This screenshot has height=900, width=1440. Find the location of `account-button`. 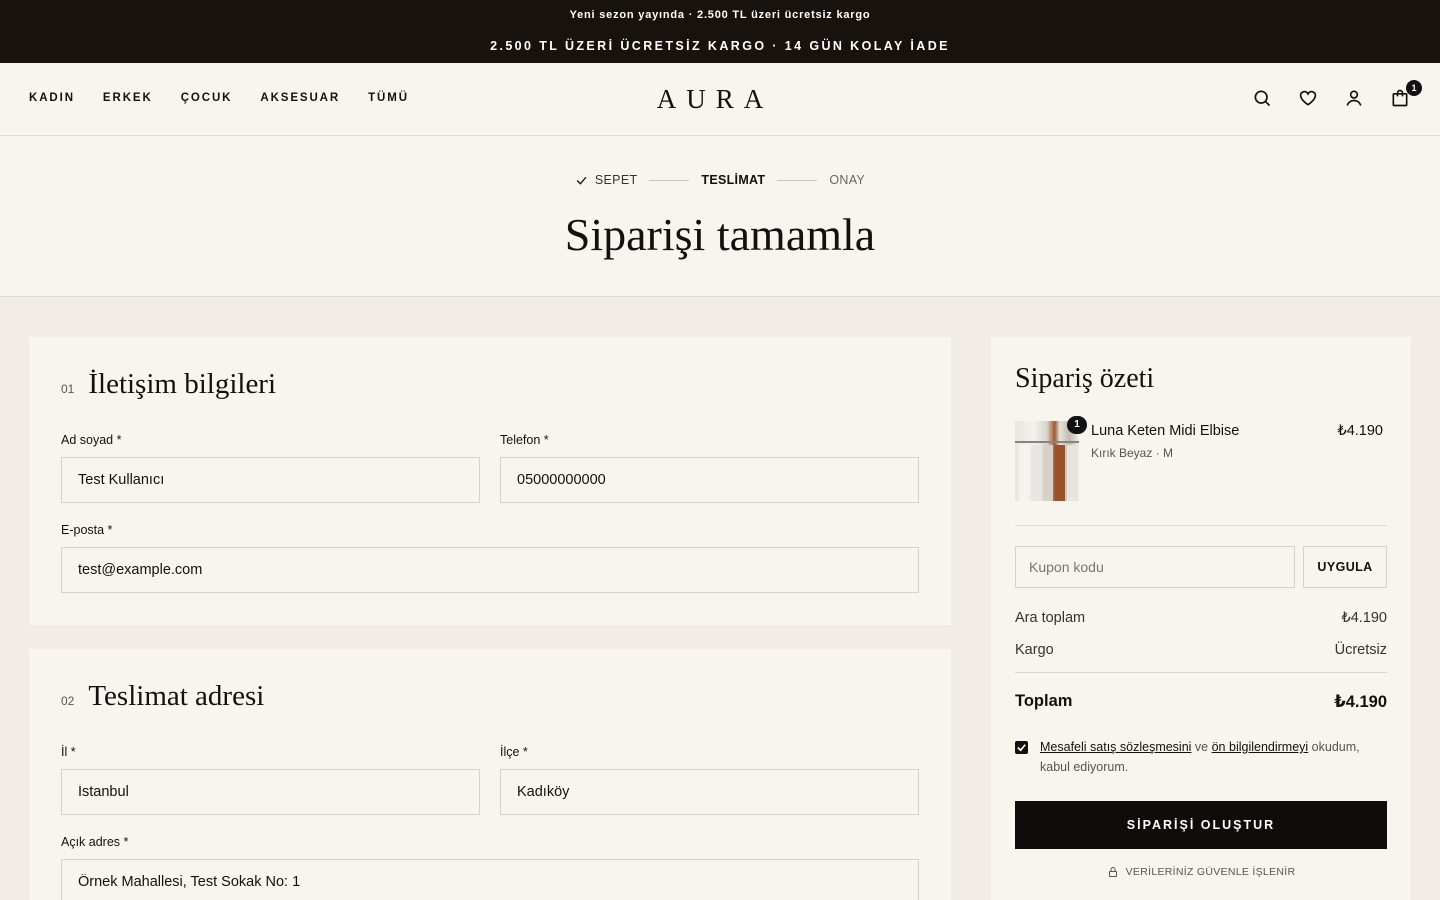

account-button is located at coordinates (1355, 99).